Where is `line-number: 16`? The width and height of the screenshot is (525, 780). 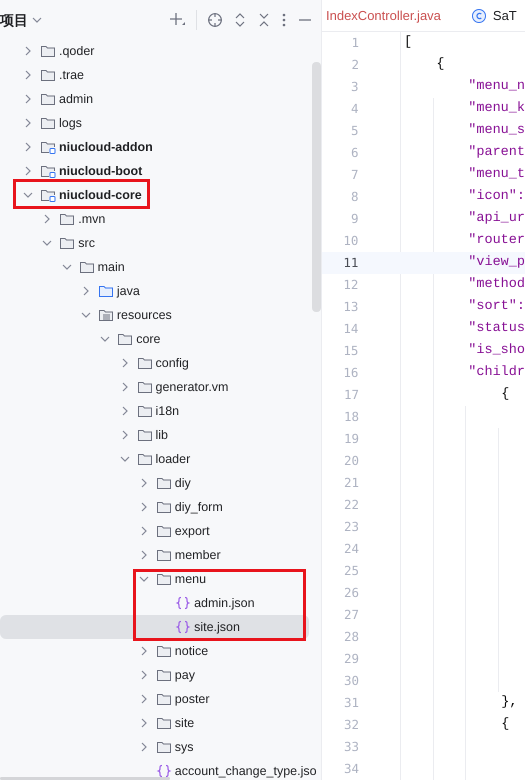 line-number: 16 is located at coordinates (350, 373).